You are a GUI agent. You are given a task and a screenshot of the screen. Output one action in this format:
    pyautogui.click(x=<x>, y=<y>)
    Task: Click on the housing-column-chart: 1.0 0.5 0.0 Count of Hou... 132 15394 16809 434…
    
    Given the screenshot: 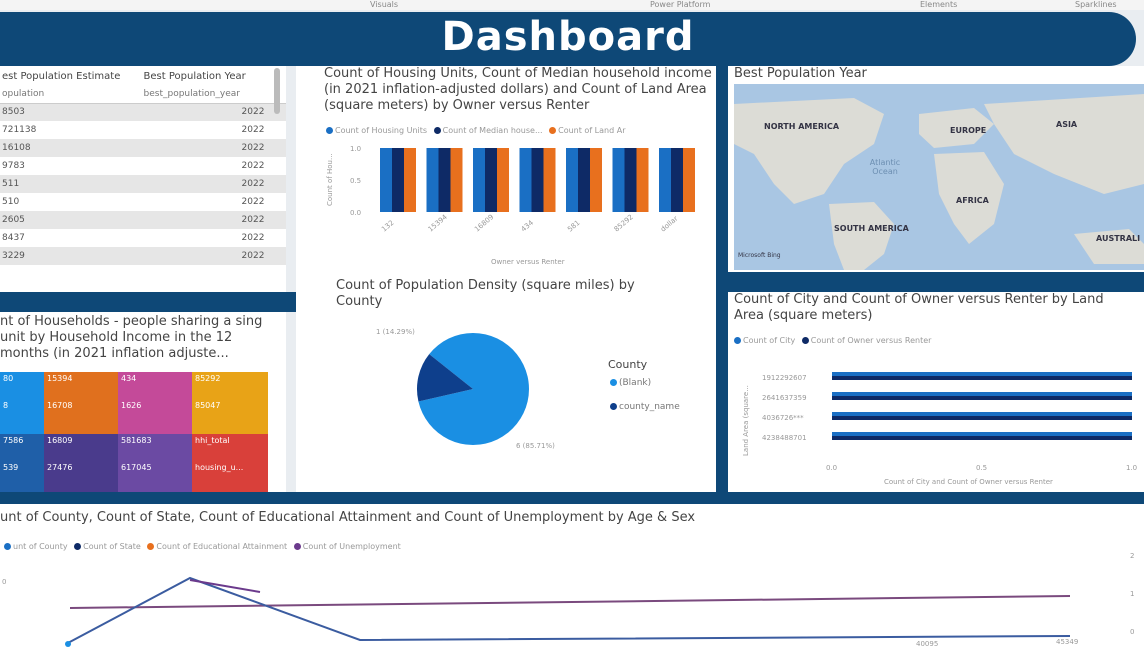 What is the action you would take?
    pyautogui.click(x=510, y=205)
    